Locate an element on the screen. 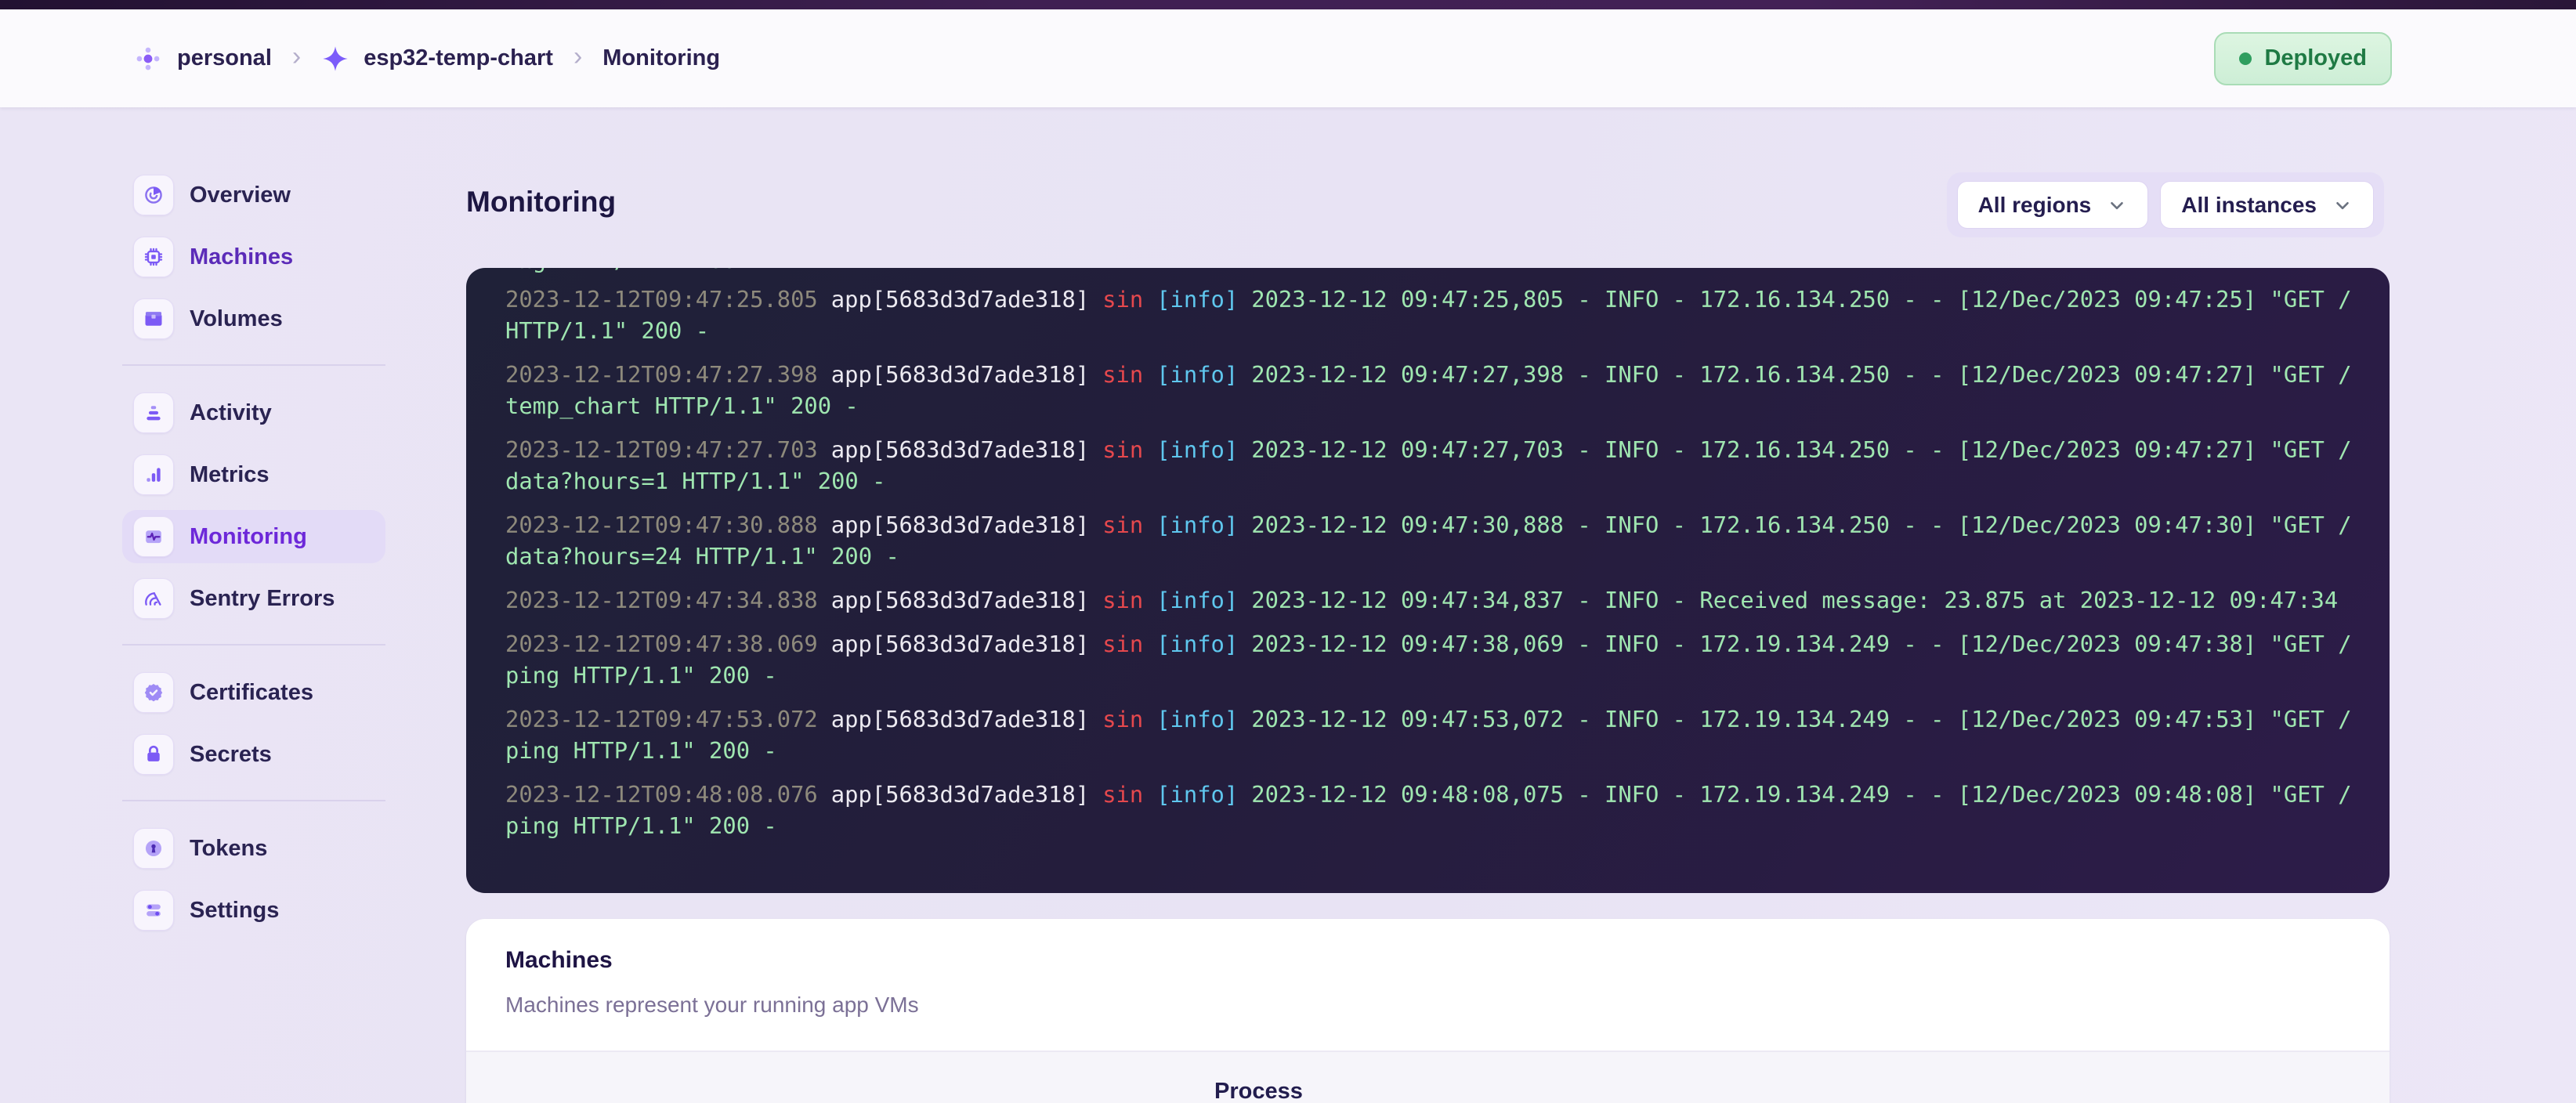 The width and height of the screenshot is (2576, 1103). log-timestamp: 2023-12-12T09:47:27.398 is located at coordinates (661, 374).